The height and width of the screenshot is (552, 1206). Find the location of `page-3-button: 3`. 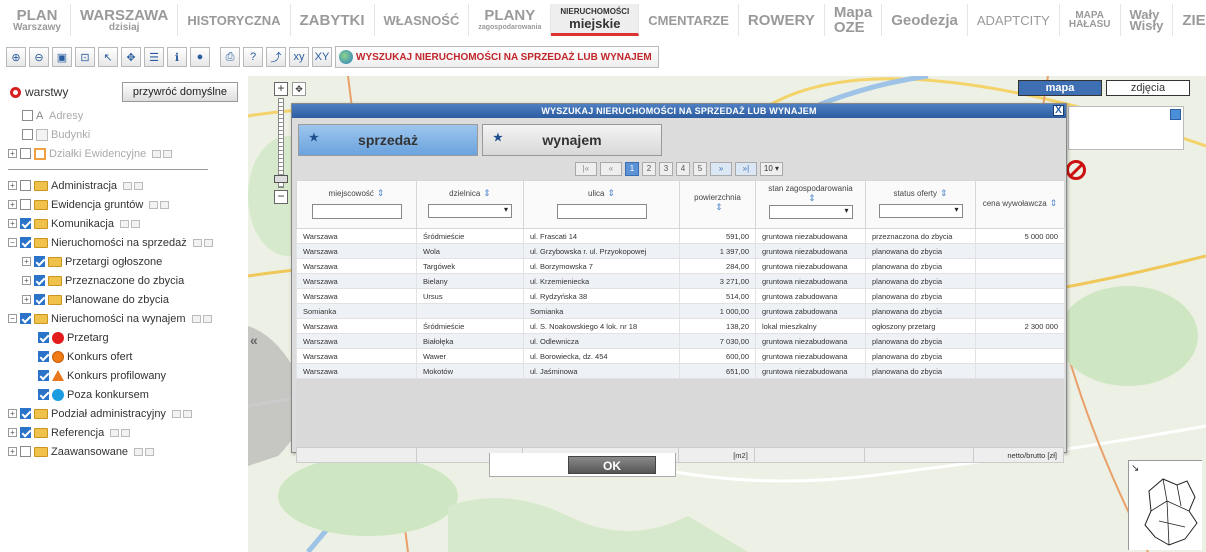

page-3-button: 3 is located at coordinates (665, 169).